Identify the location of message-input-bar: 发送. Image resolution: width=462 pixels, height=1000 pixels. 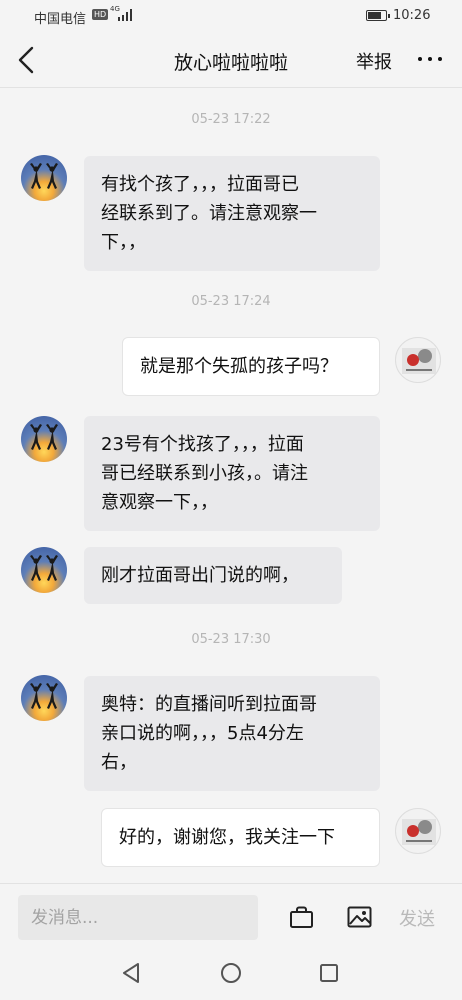
(231, 914).